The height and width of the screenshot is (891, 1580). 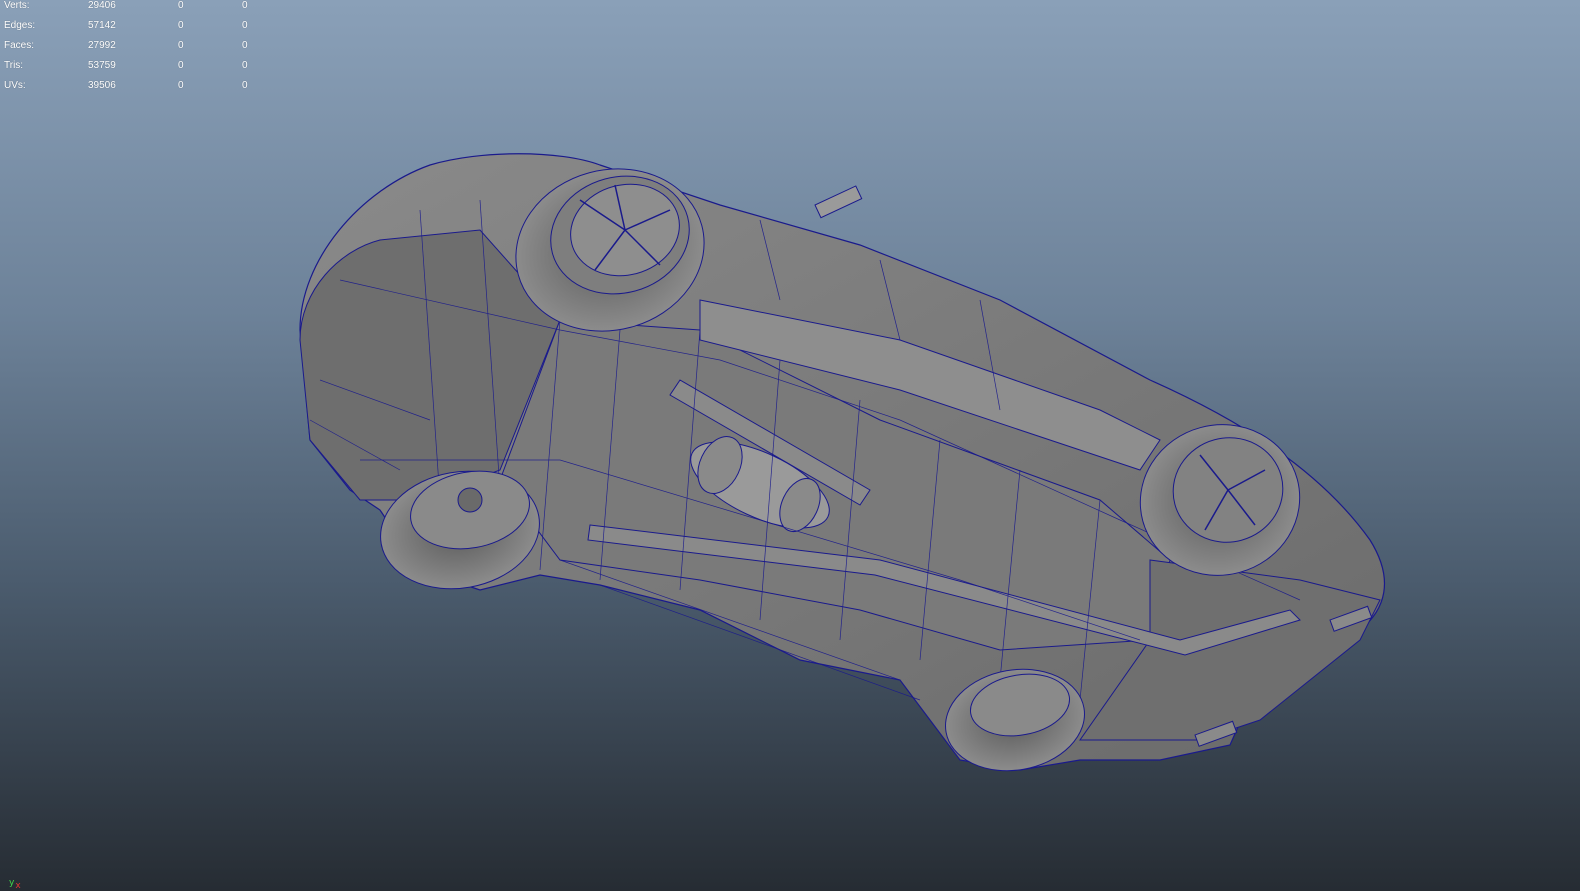 I want to click on hud-label: Tris:, so click(x=14, y=65).